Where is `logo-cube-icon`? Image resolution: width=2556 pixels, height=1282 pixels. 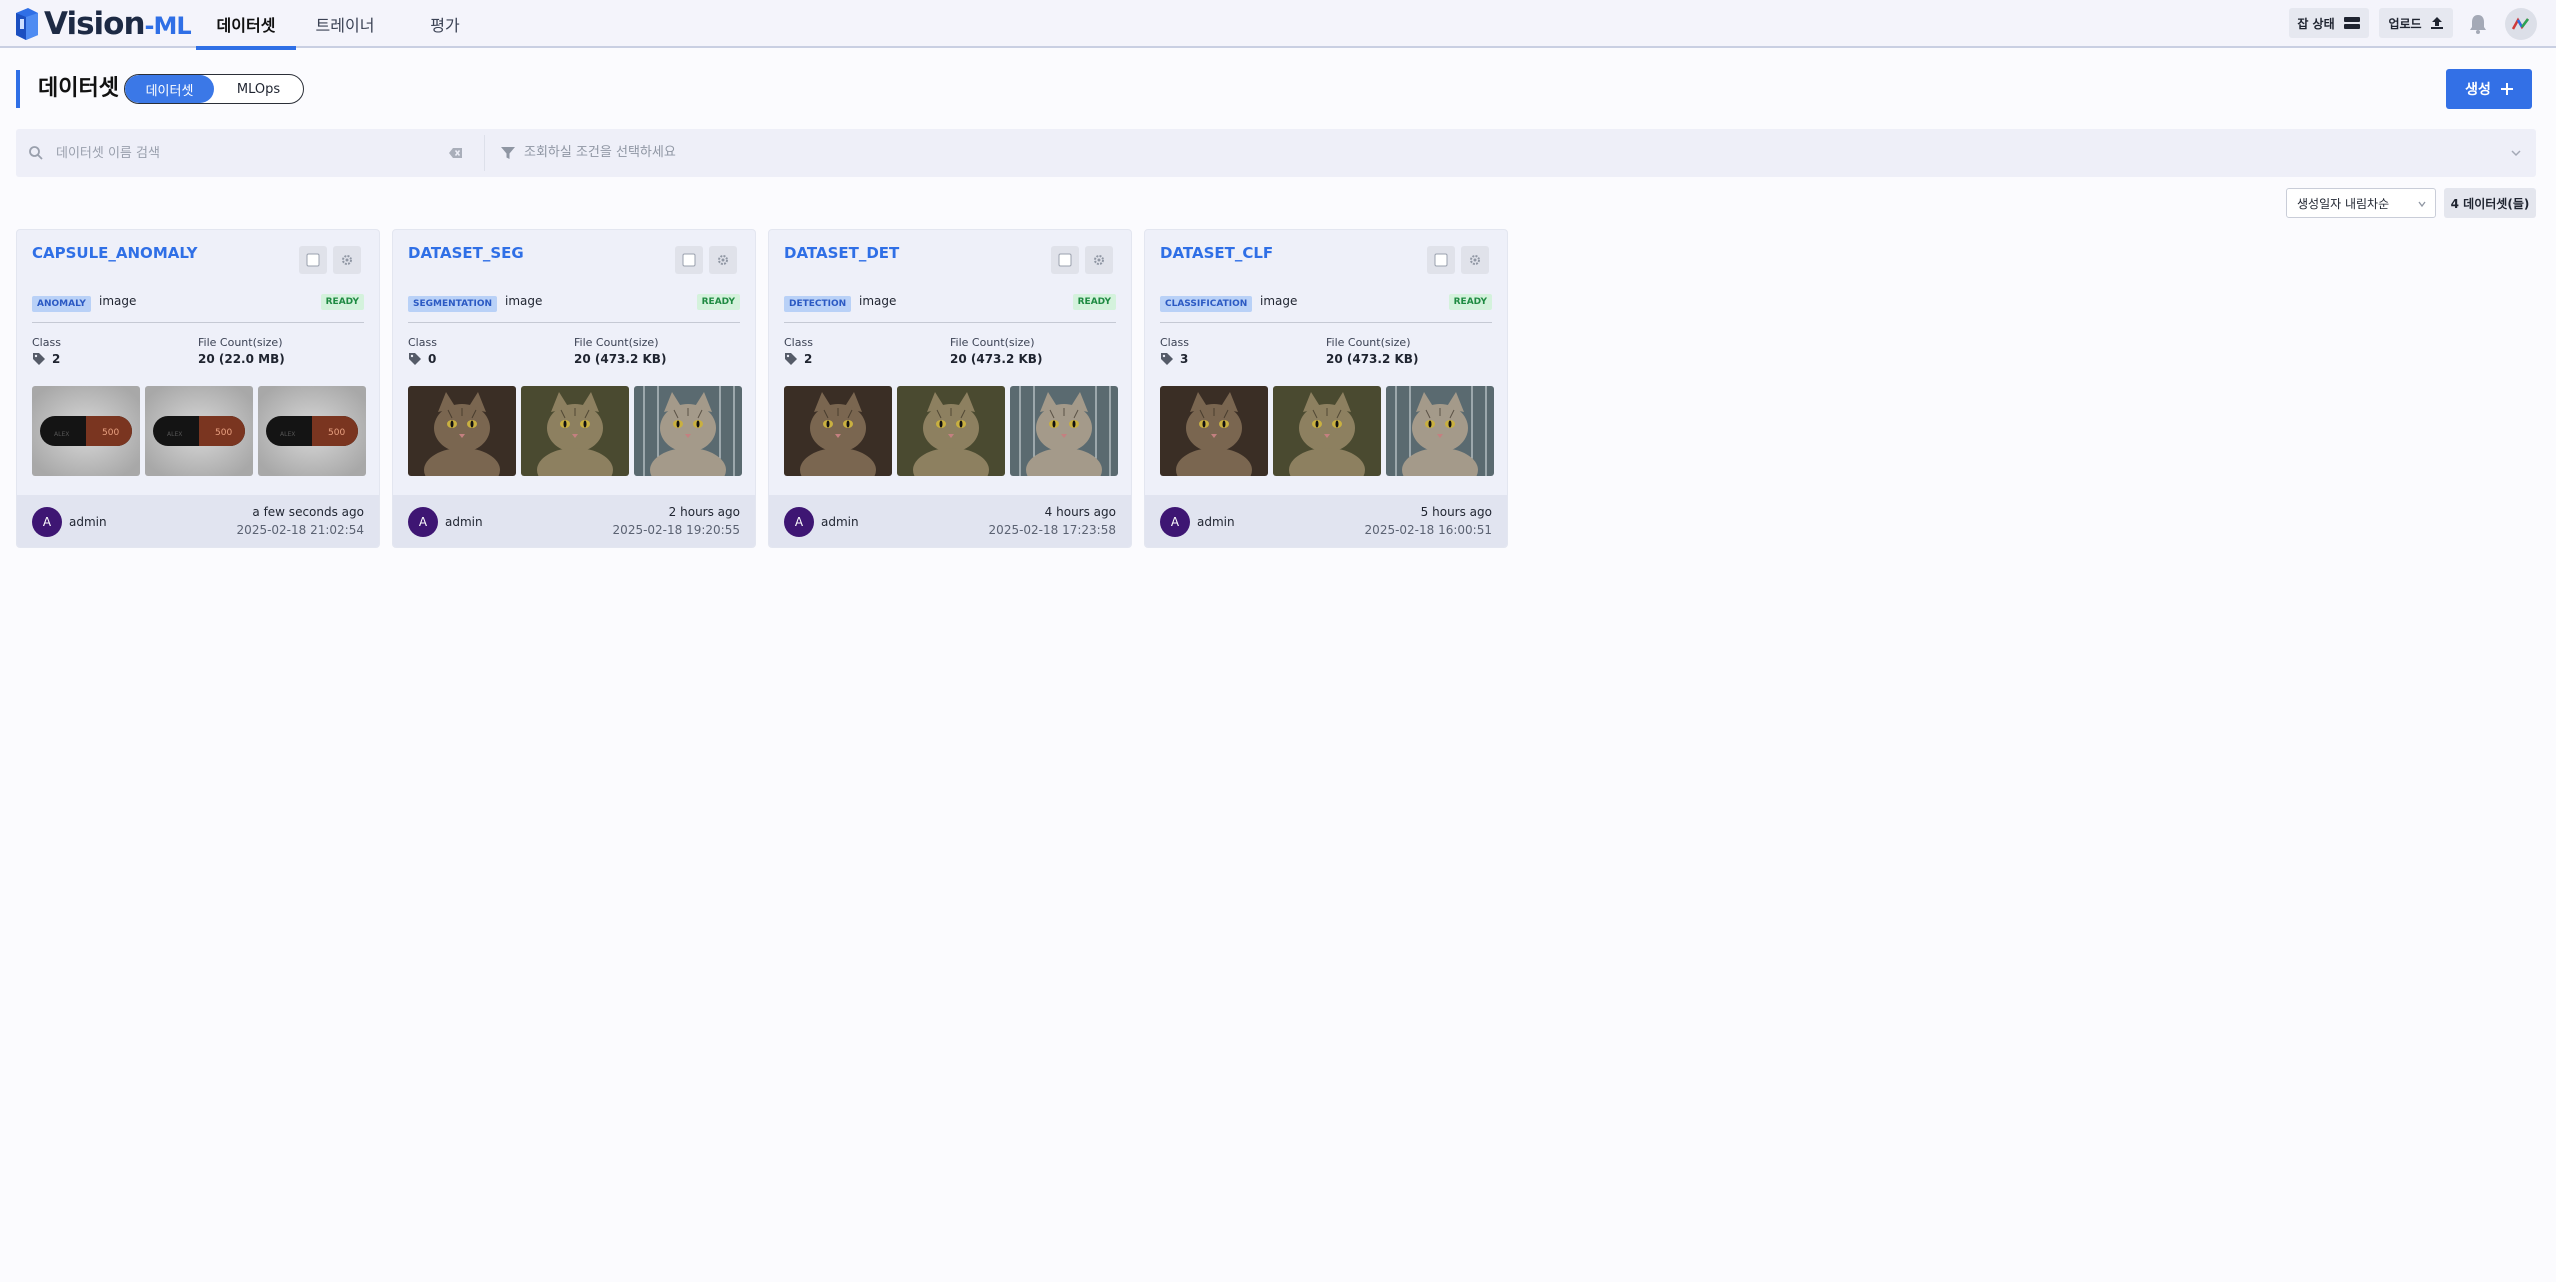 logo-cube-icon is located at coordinates (27, 24).